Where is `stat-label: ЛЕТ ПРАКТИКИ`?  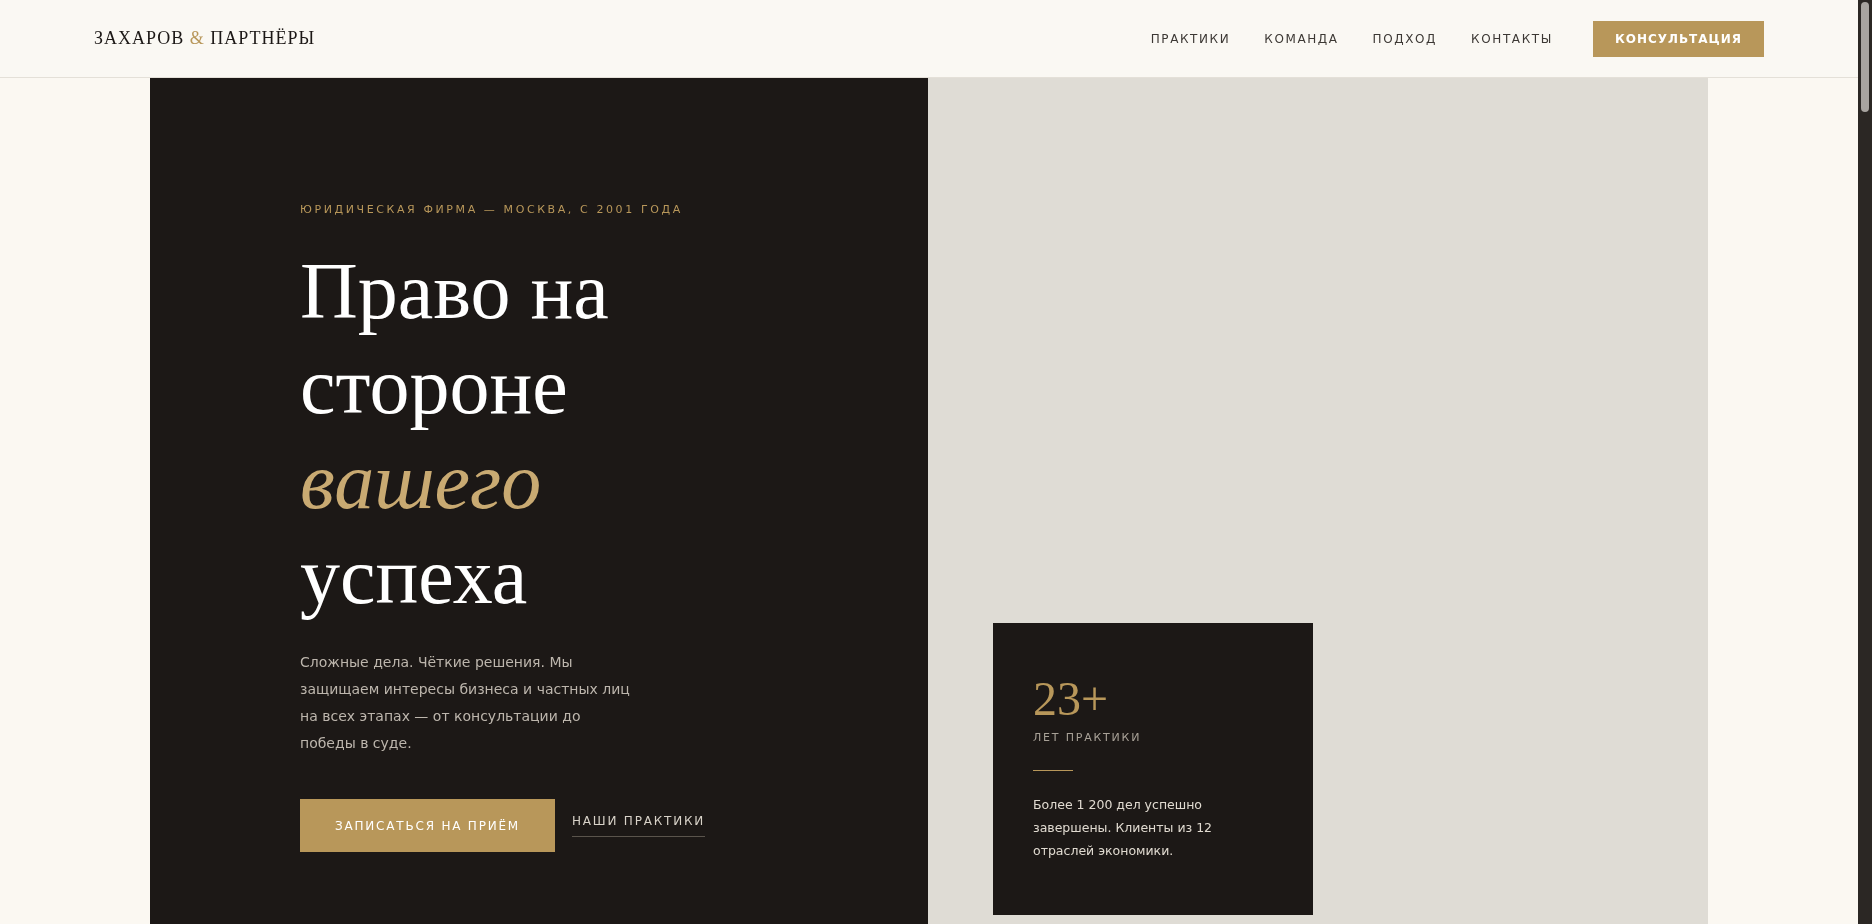 stat-label: ЛЕТ ПРАКТИКИ is located at coordinates (1087, 737).